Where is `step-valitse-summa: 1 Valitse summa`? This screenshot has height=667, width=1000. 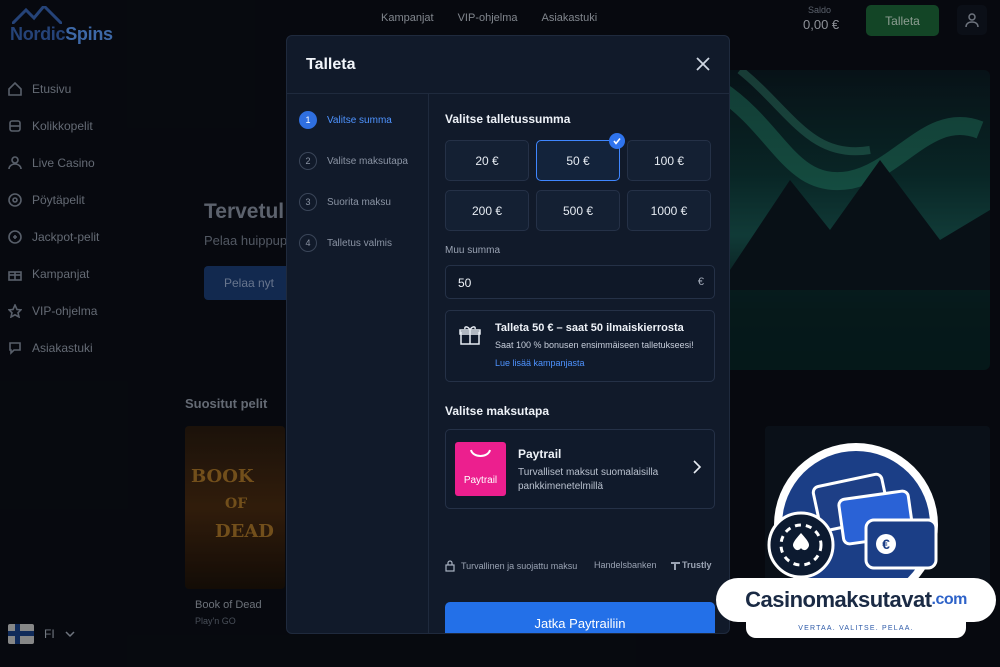
step-valitse-summa: 1 Valitse summa is located at coordinates (345, 120).